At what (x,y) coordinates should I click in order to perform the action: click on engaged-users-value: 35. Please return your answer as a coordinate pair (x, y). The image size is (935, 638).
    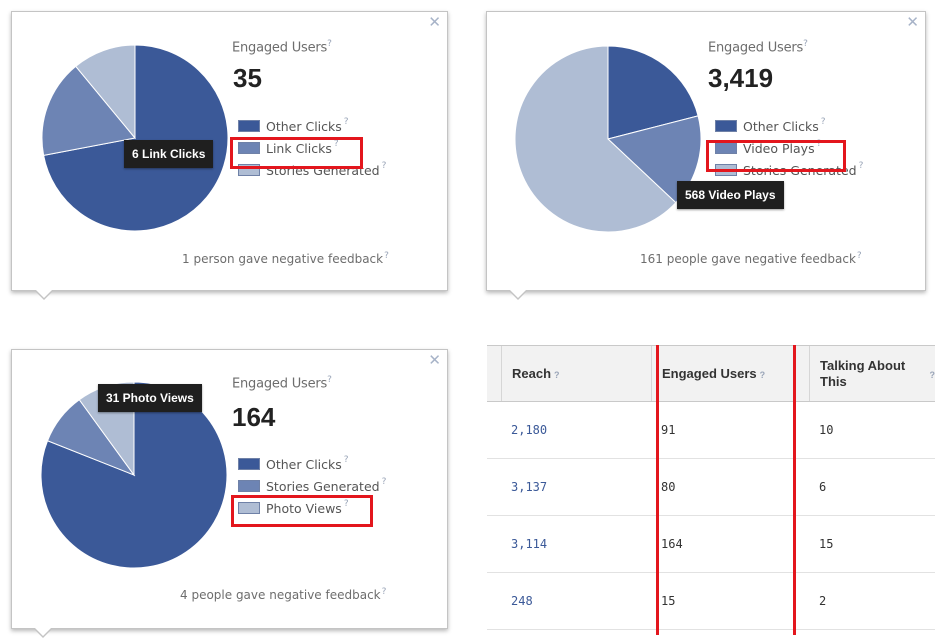
    Looking at the image, I should click on (247, 78).